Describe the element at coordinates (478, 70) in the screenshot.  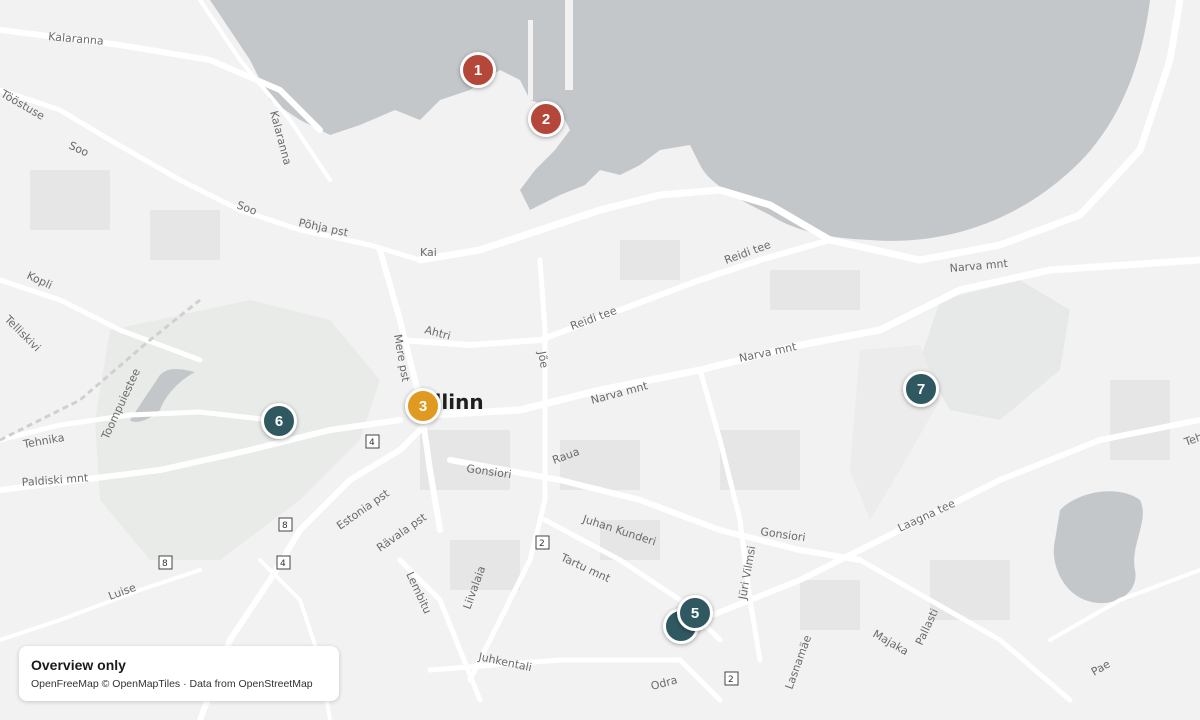
I see `map-marker-1: 1` at that location.